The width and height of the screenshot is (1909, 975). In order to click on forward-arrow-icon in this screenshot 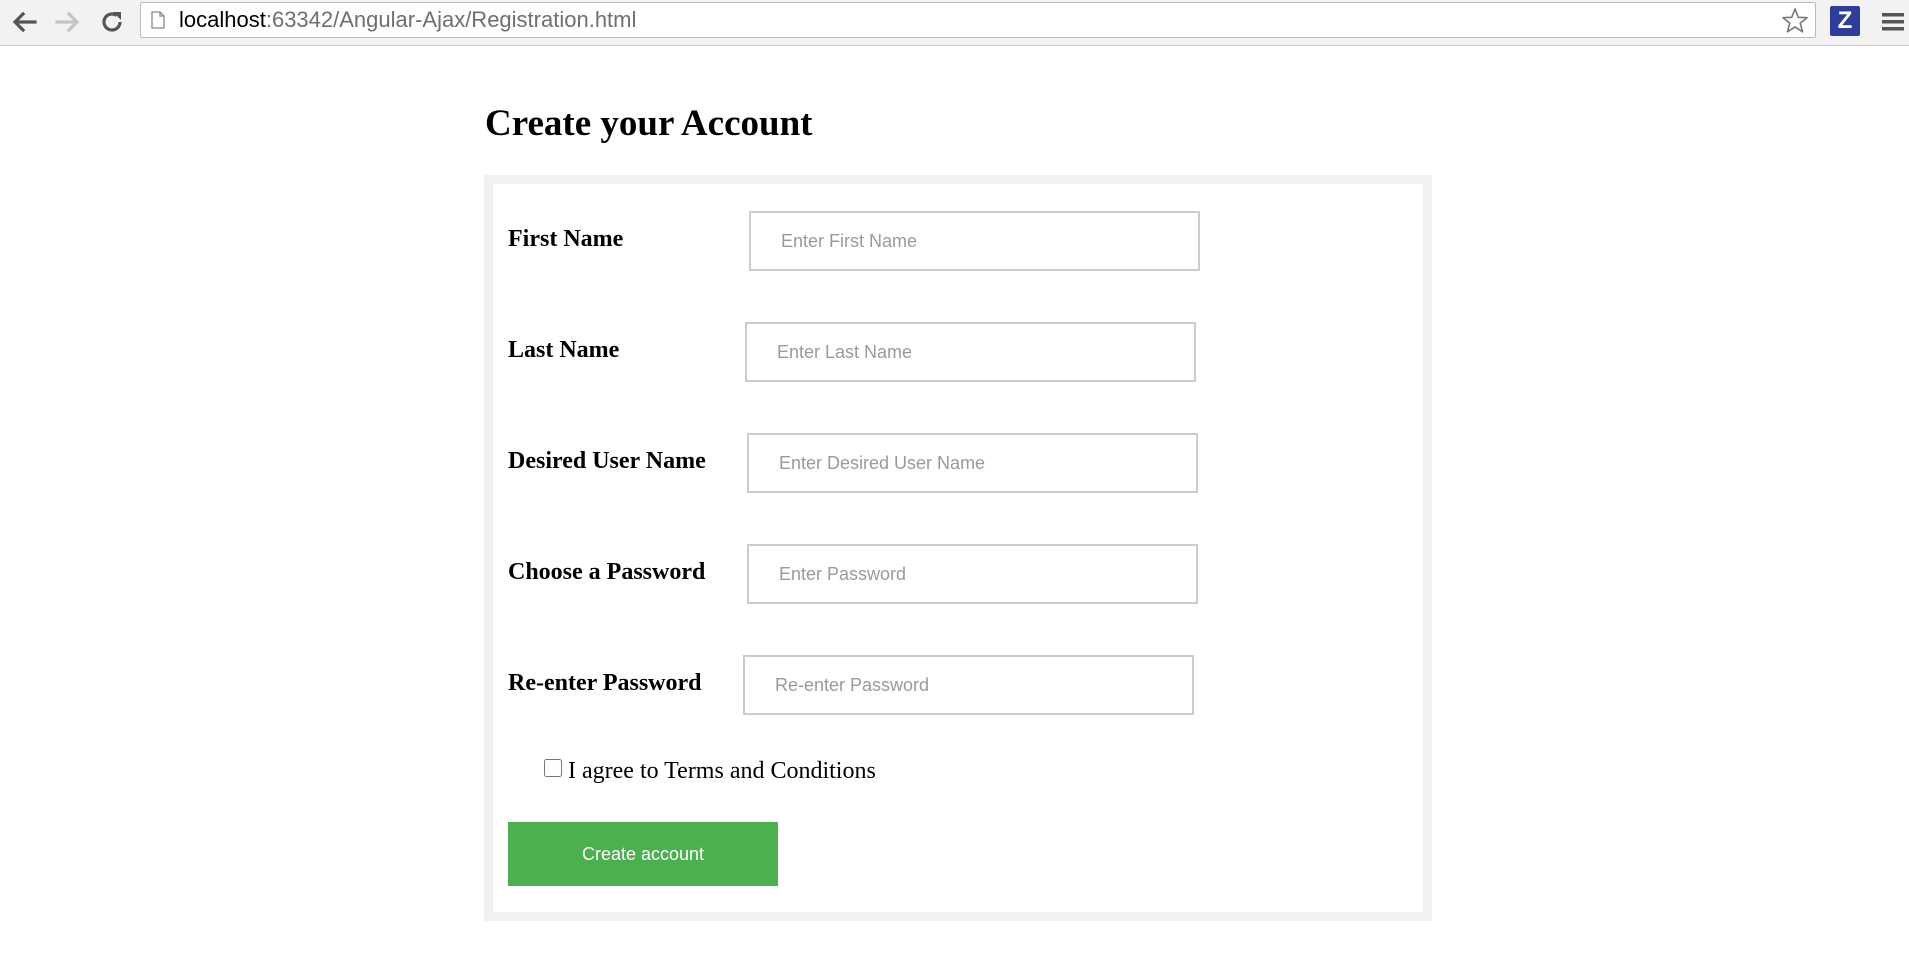, I will do `click(68, 22)`.